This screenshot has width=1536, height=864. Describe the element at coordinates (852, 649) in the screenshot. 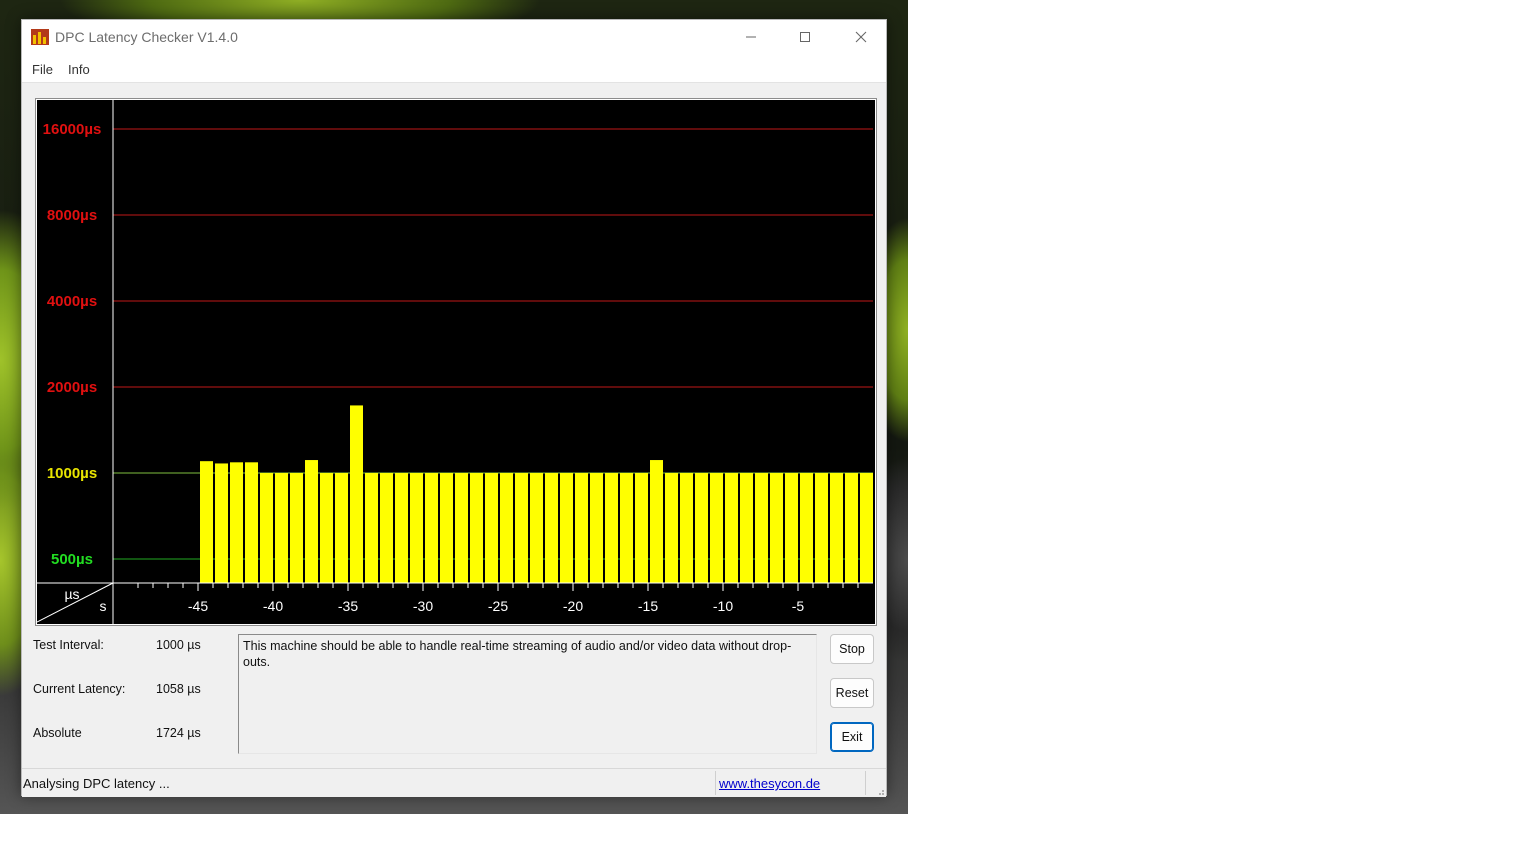

I see `stop-button: Stop` at that location.